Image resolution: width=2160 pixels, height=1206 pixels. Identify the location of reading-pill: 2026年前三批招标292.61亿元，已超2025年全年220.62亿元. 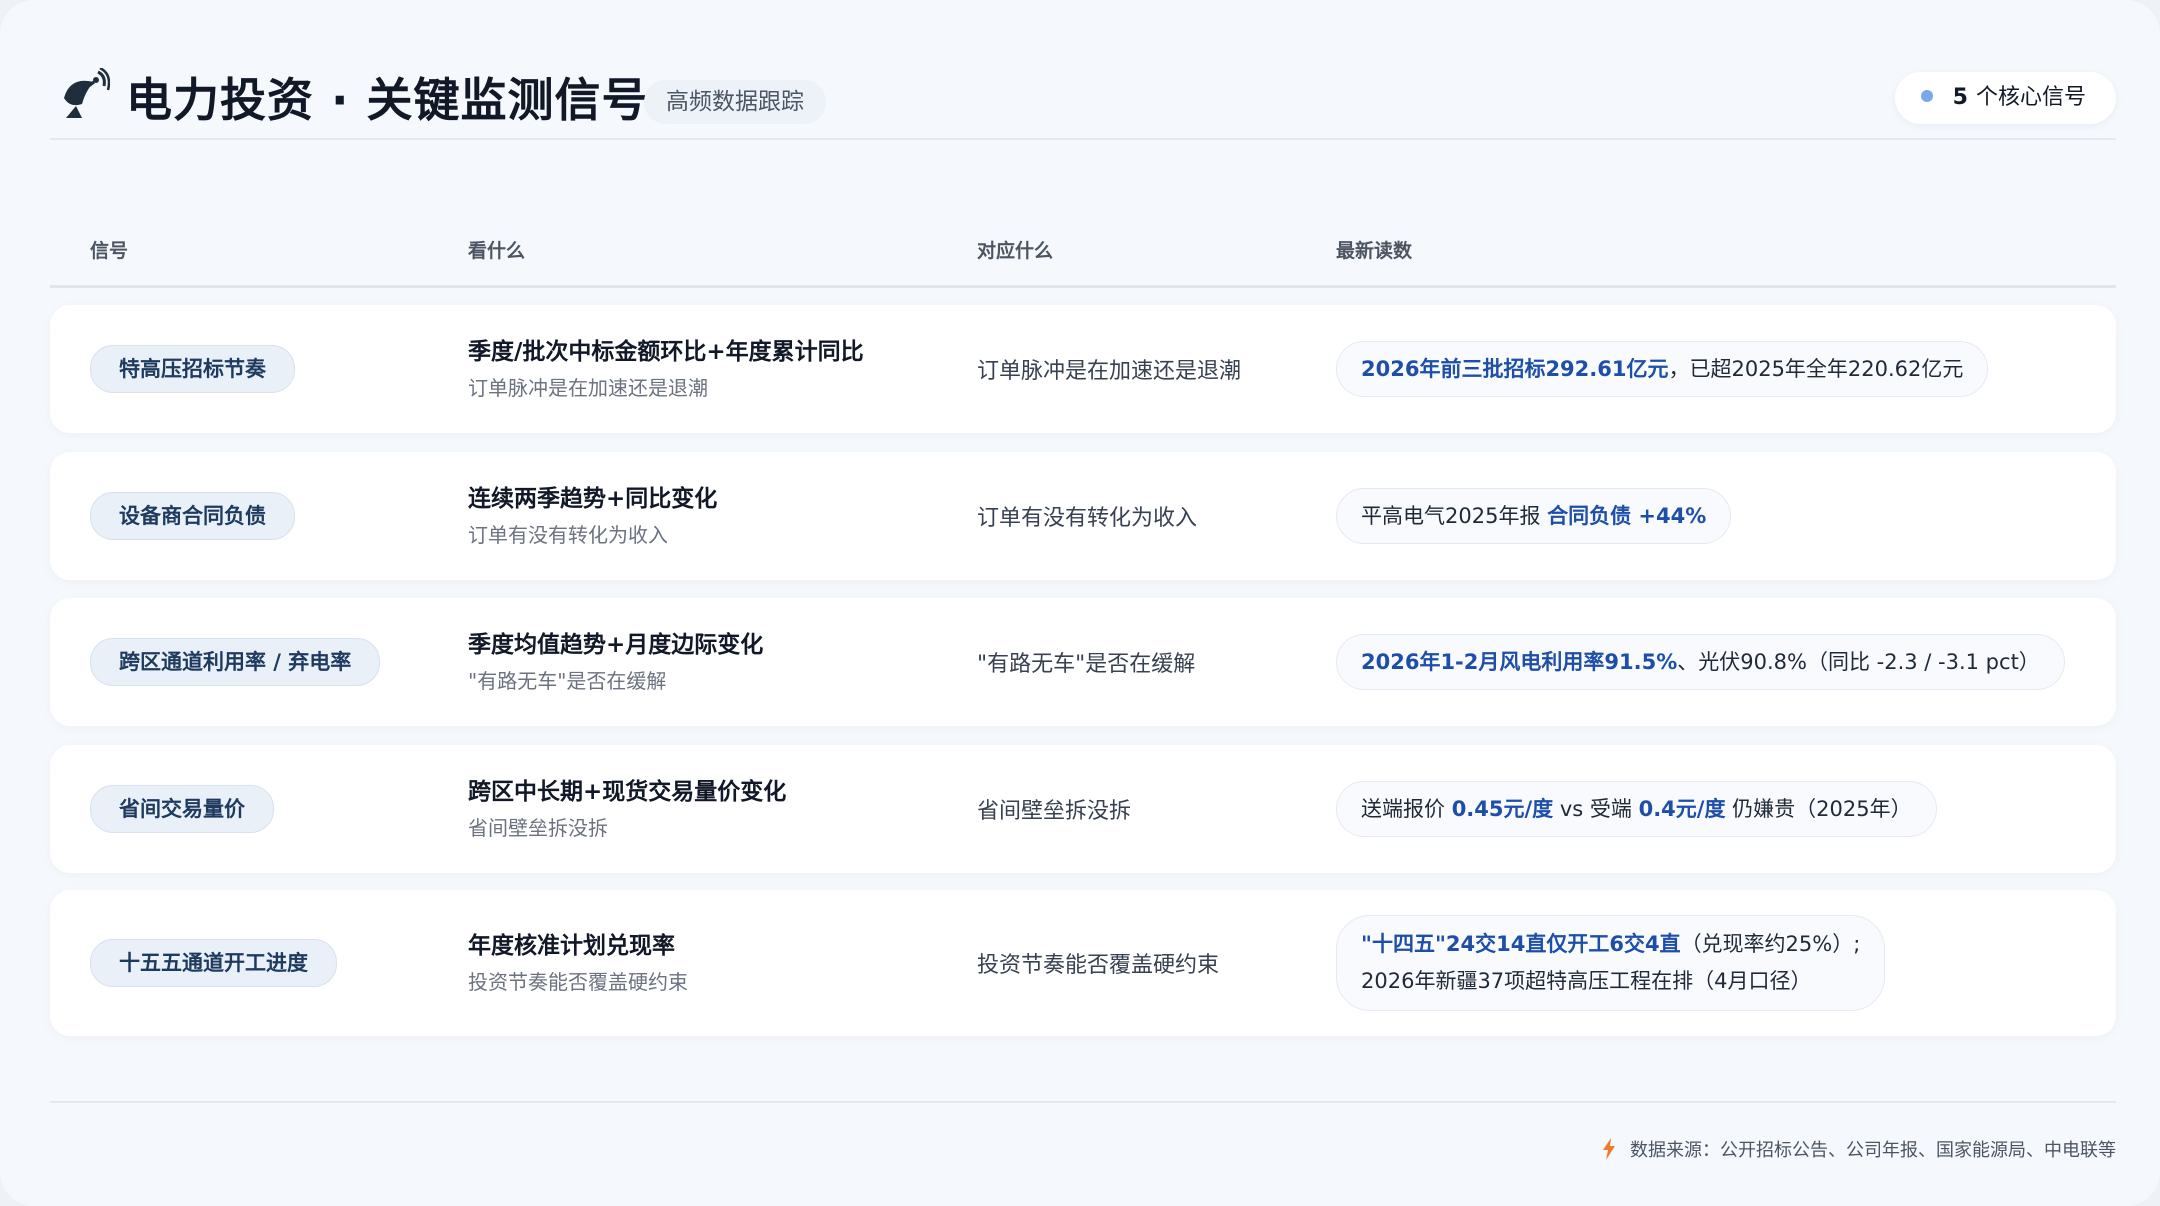
(1662, 369).